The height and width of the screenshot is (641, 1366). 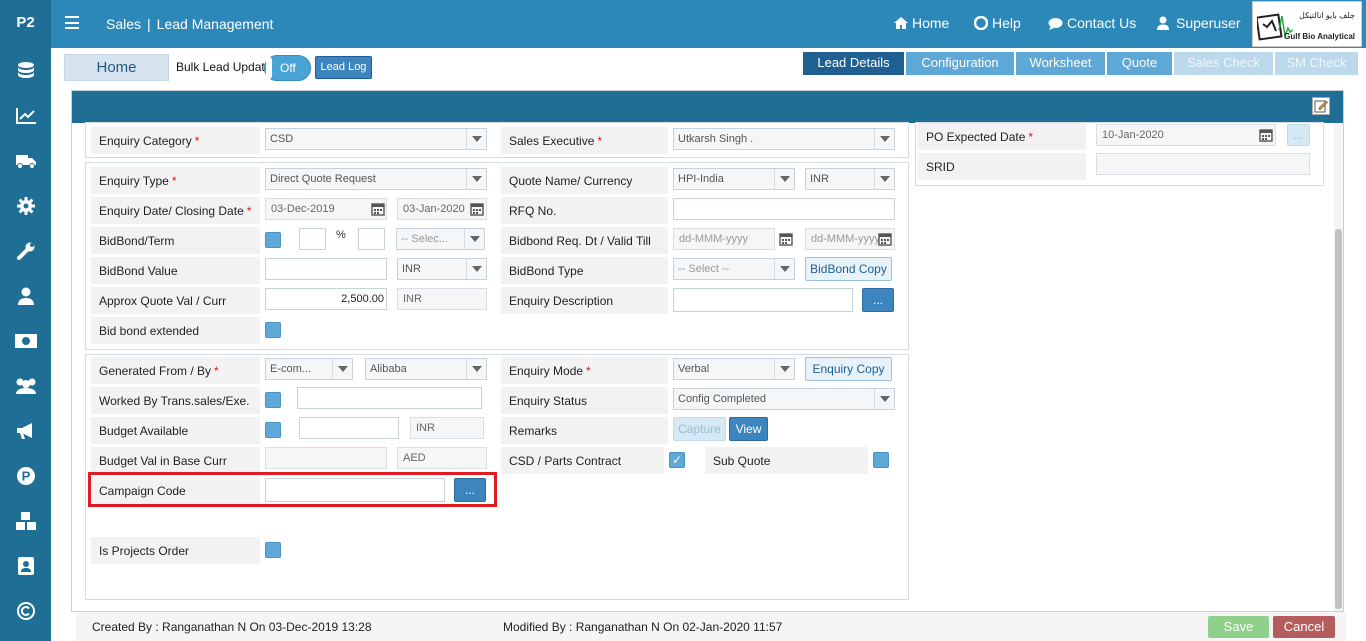 I want to click on nav-home: Home, so click(x=921, y=23).